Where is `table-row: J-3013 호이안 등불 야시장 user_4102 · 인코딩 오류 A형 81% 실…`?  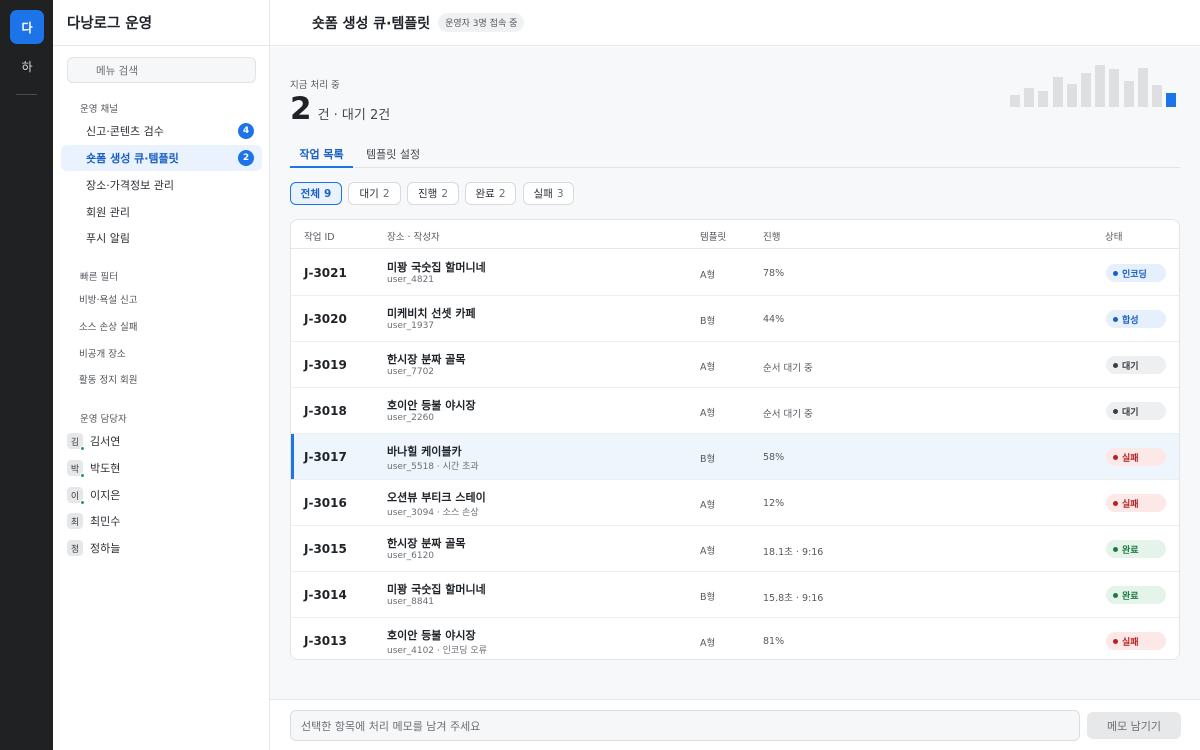 table-row: J-3013 호이안 등불 야시장 user_4102 · 인코딩 오류 A형 81% 실… is located at coordinates (735, 638).